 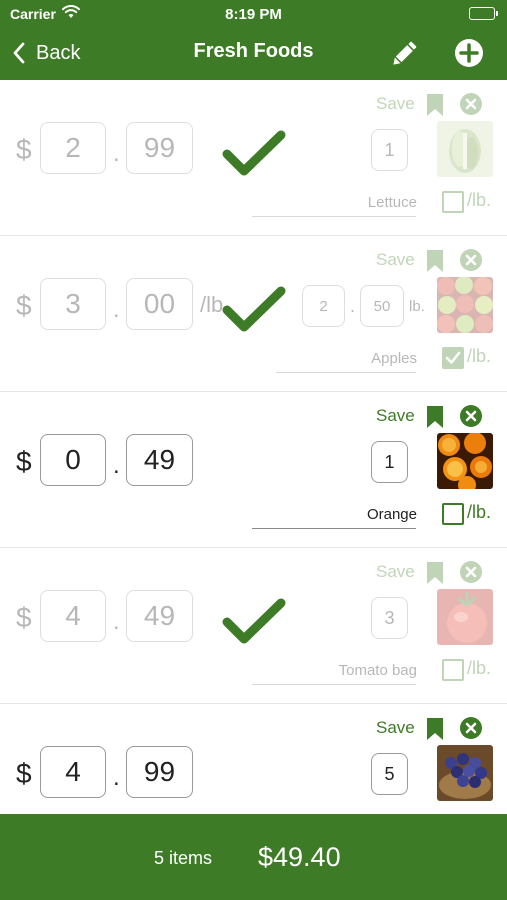 I want to click on clock: 8:19 PM, so click(x=253, y=14).